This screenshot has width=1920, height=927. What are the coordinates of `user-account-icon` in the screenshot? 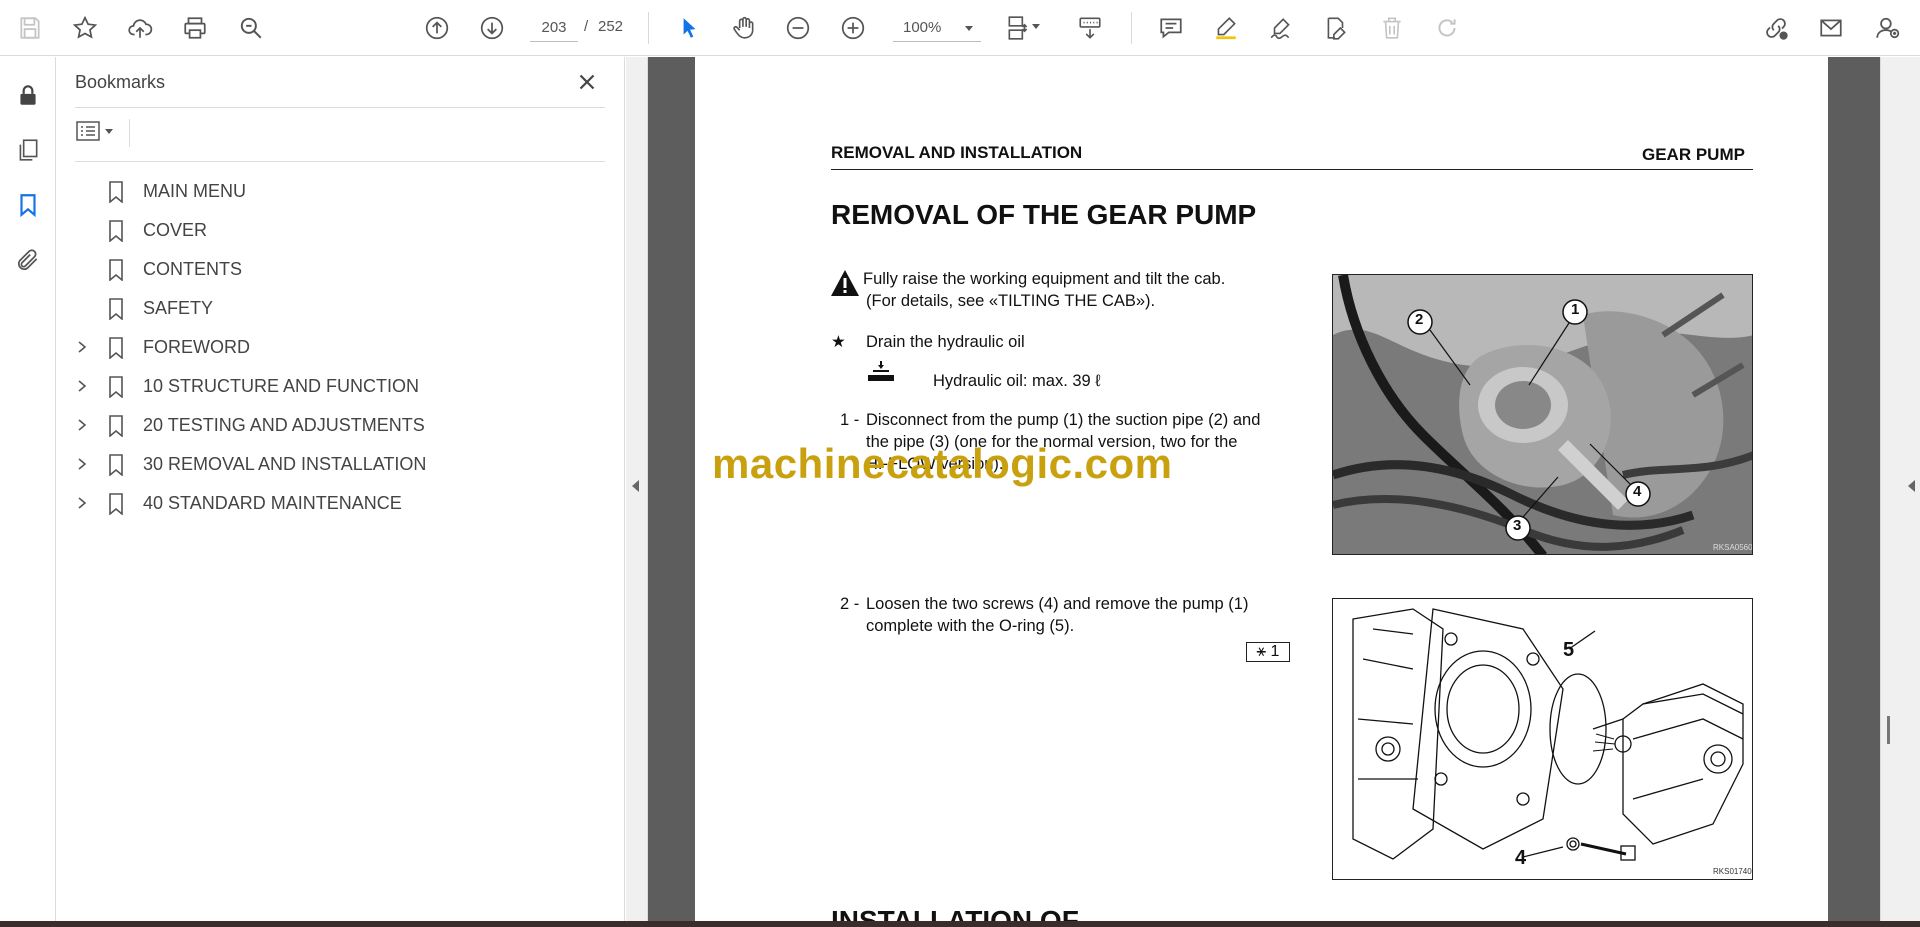 It's located at (1887, 28).